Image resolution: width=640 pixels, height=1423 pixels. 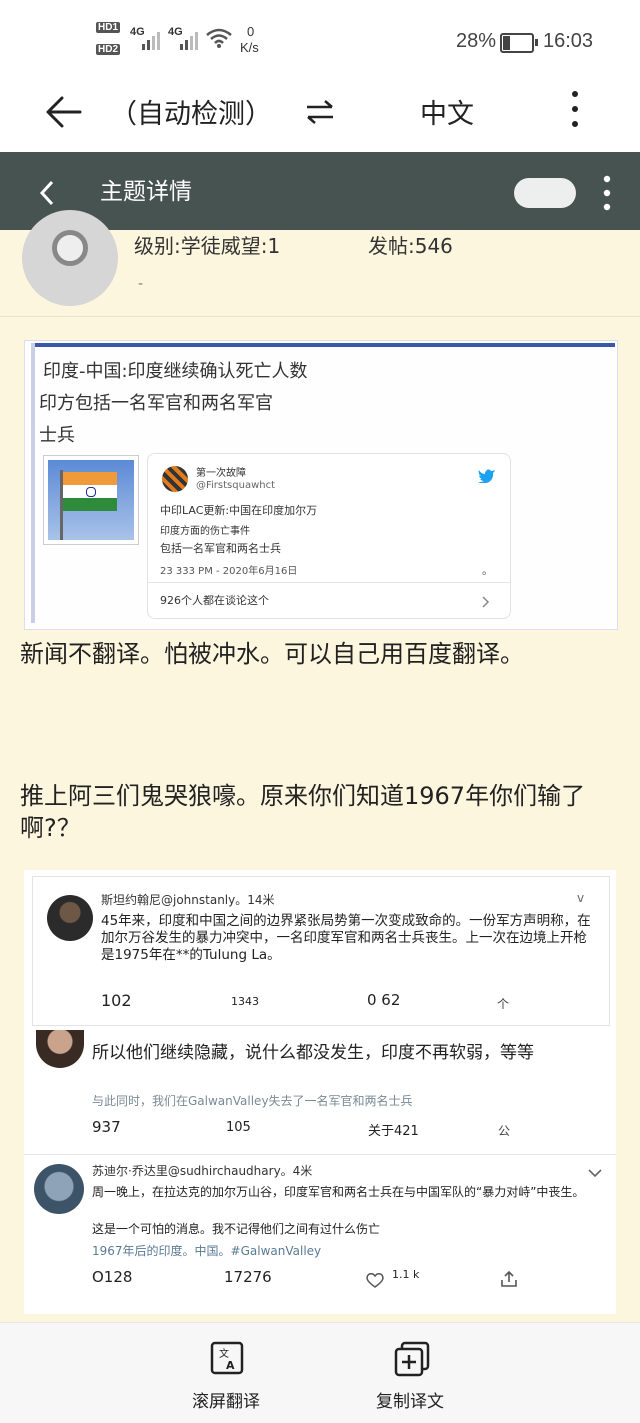 I want to click on bottom-toolbar: 文A 滚屏翻译 复制译文, so click(x=320, y=1372).